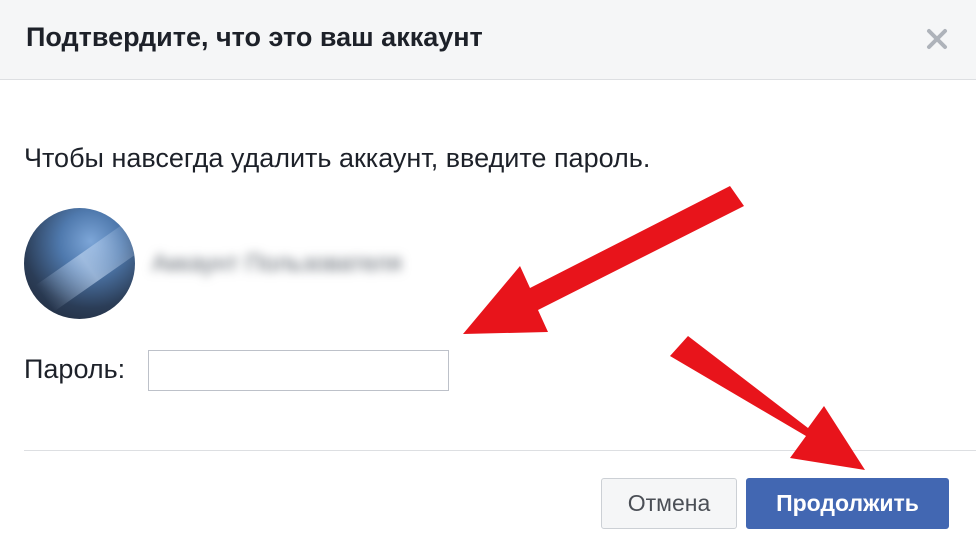 Image resolution: width=976 pixels, height=550 pixels. I want to click on cancel-button: Отмена, so click(669, 503).